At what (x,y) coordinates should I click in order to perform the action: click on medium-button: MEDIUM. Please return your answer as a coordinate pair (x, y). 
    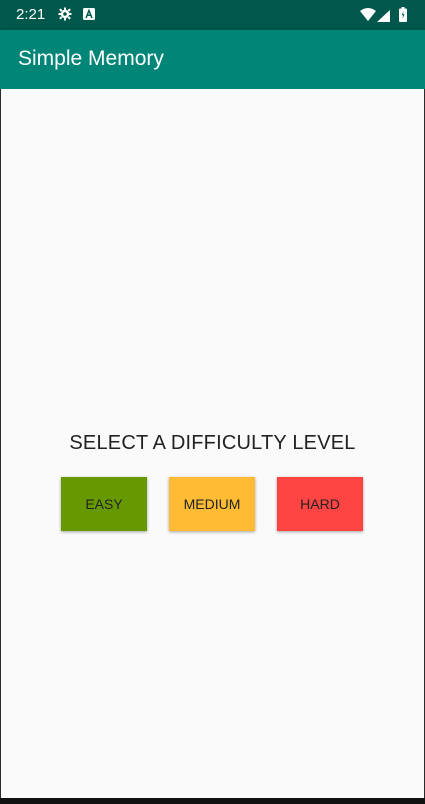
    Looking at the image, I should click on (212, 504).